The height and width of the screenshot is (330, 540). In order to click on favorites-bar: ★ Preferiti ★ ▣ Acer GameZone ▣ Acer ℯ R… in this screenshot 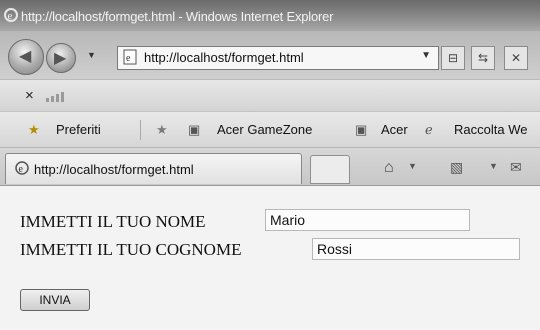, I will do `click(270, 129)`.